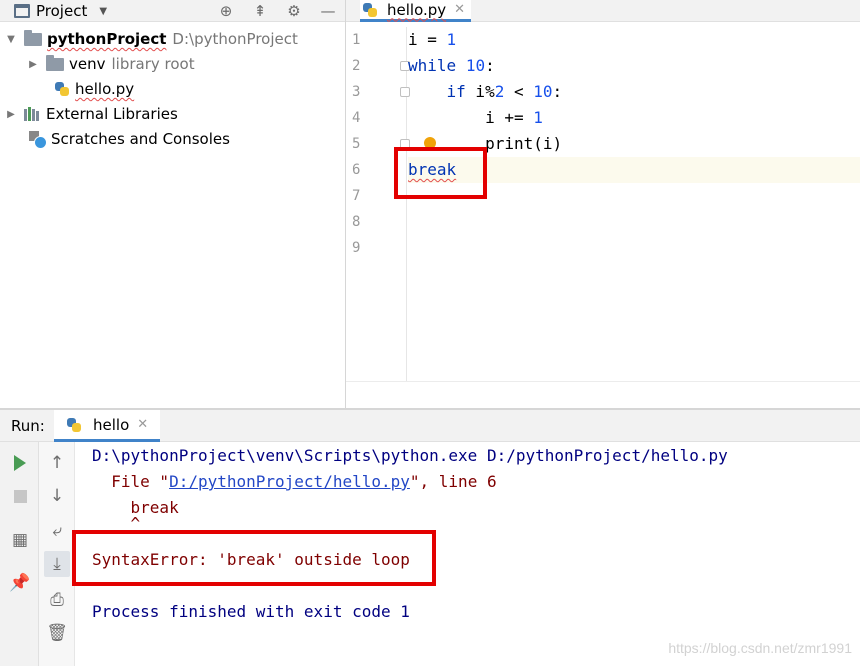  What do you see at coordinates (509, 117) in the screenshot?
I see `code-token: i +=` at bounding box center [509, 117].